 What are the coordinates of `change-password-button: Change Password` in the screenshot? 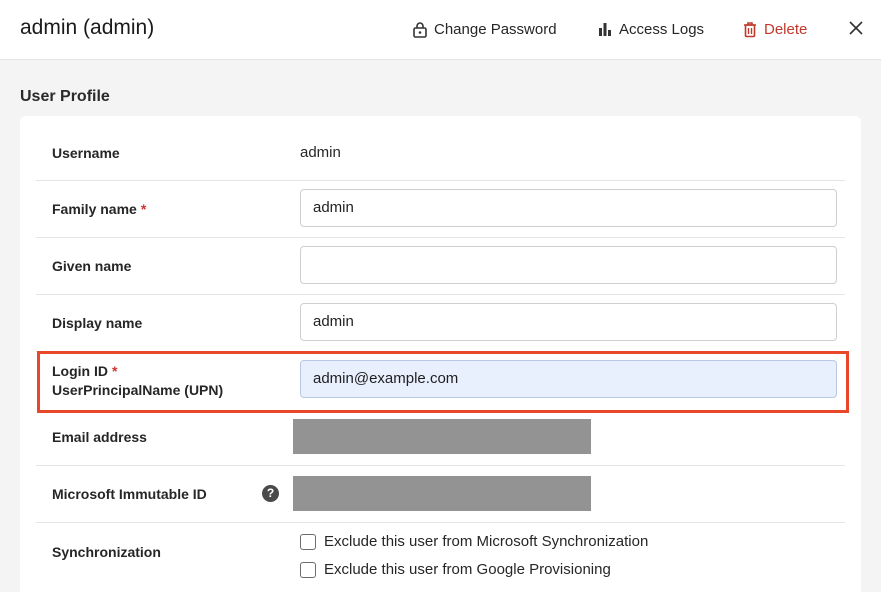 It's located at (484, 29).